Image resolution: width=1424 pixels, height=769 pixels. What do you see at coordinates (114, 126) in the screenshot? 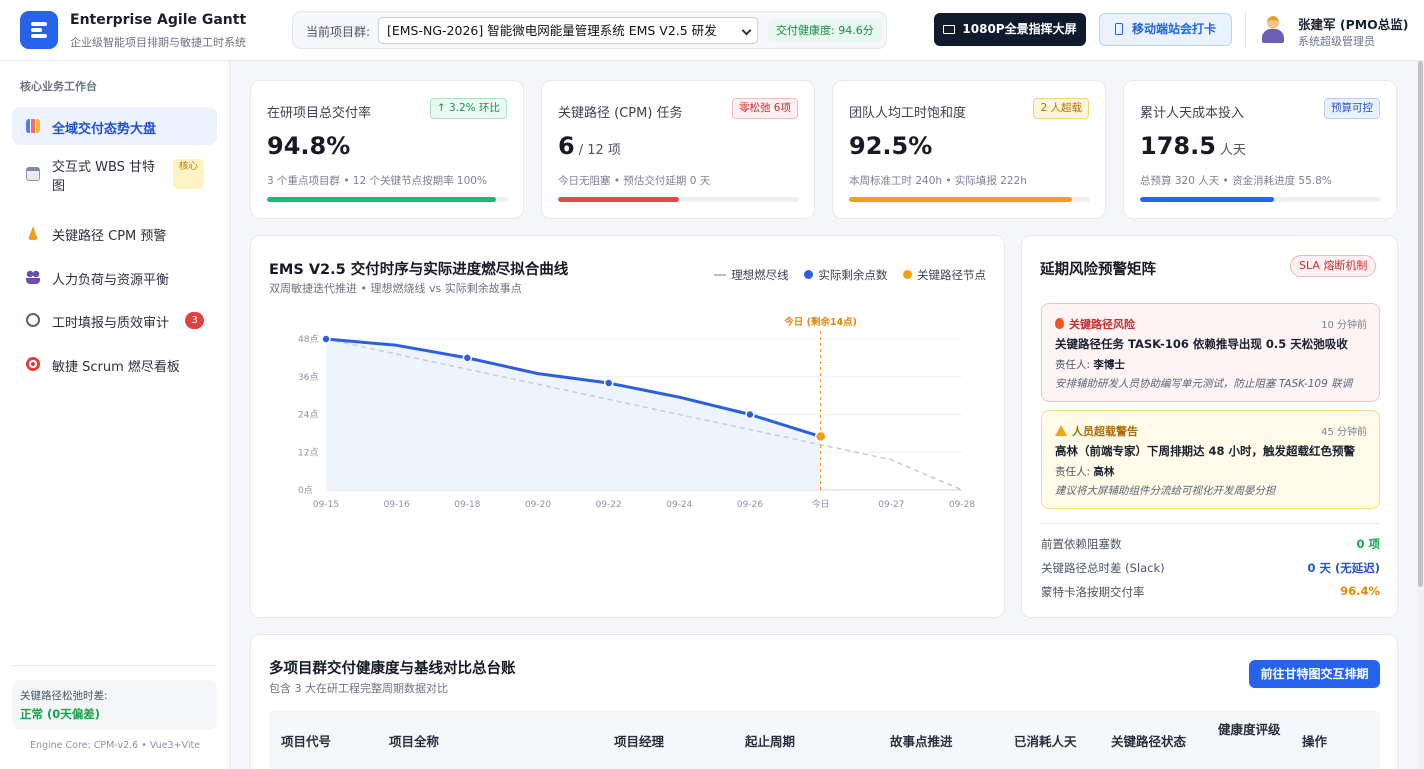
I see `sidebar-item-dashboard: 全域交付态势大盘` at bounding box center [114, 126].